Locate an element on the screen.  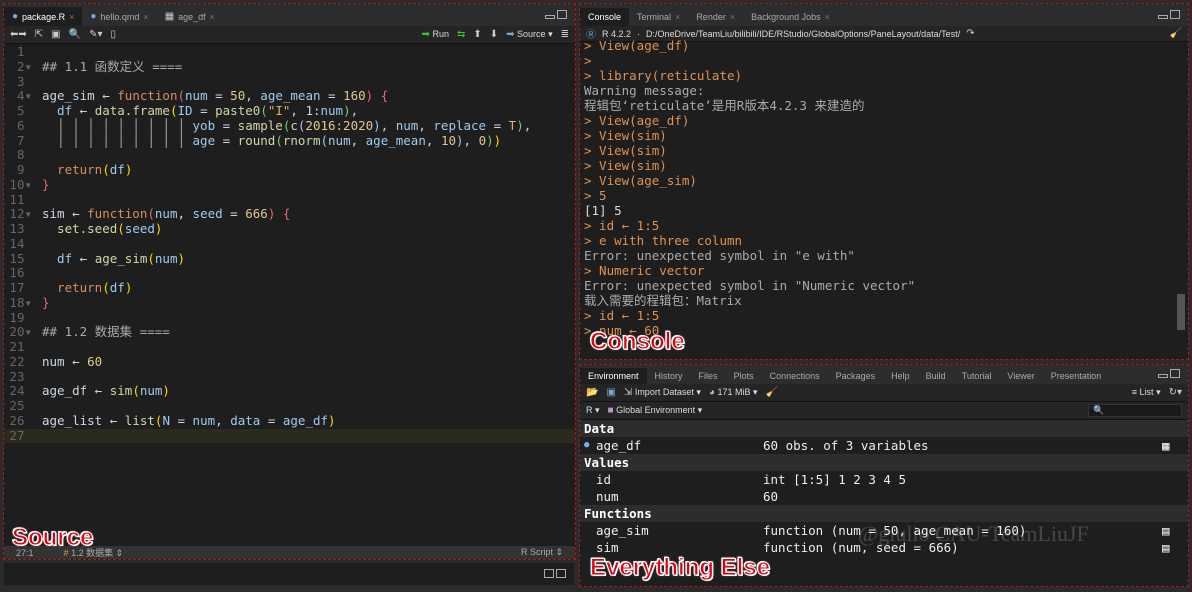
save-icon: ▣ is located at coordinates (55, 34).